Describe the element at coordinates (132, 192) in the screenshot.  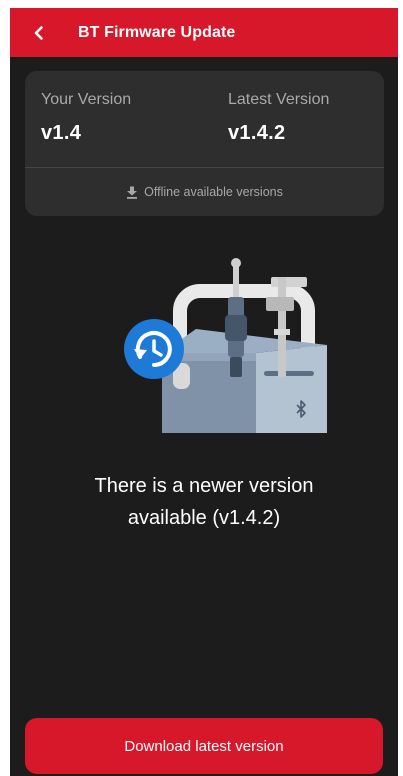
I see `download-icon` at that location.